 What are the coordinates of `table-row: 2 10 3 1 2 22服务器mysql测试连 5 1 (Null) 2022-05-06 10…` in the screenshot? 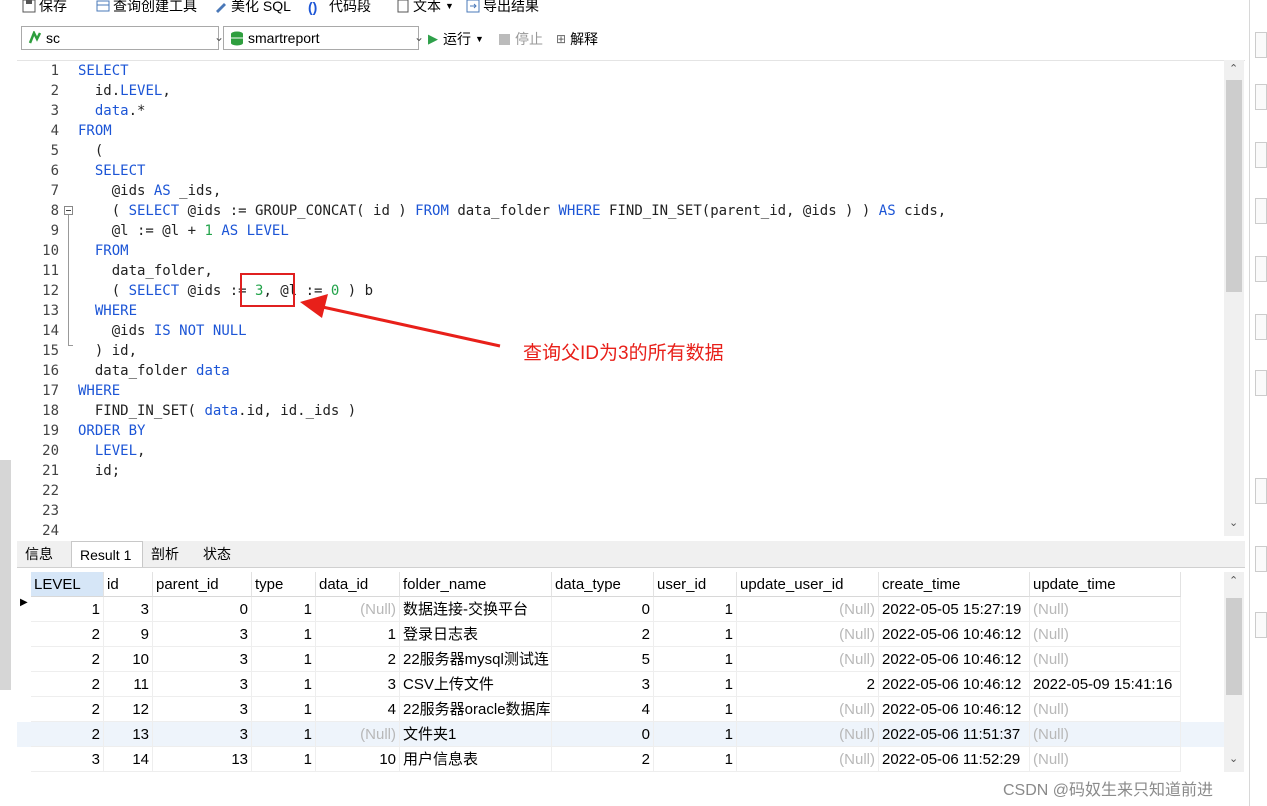 It's located at (620, 659).